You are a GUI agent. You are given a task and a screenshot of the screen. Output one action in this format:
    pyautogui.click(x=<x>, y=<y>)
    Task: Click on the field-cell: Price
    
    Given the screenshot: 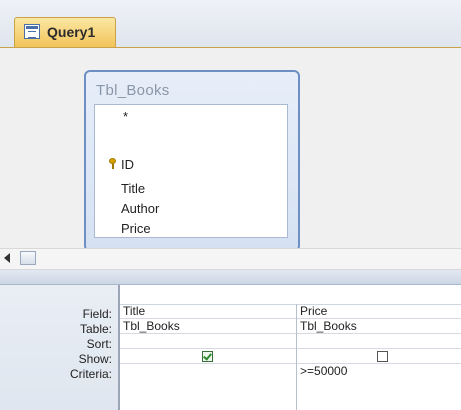 What is the action you would take?
    pyautogui.click(x=379, y=311)
    